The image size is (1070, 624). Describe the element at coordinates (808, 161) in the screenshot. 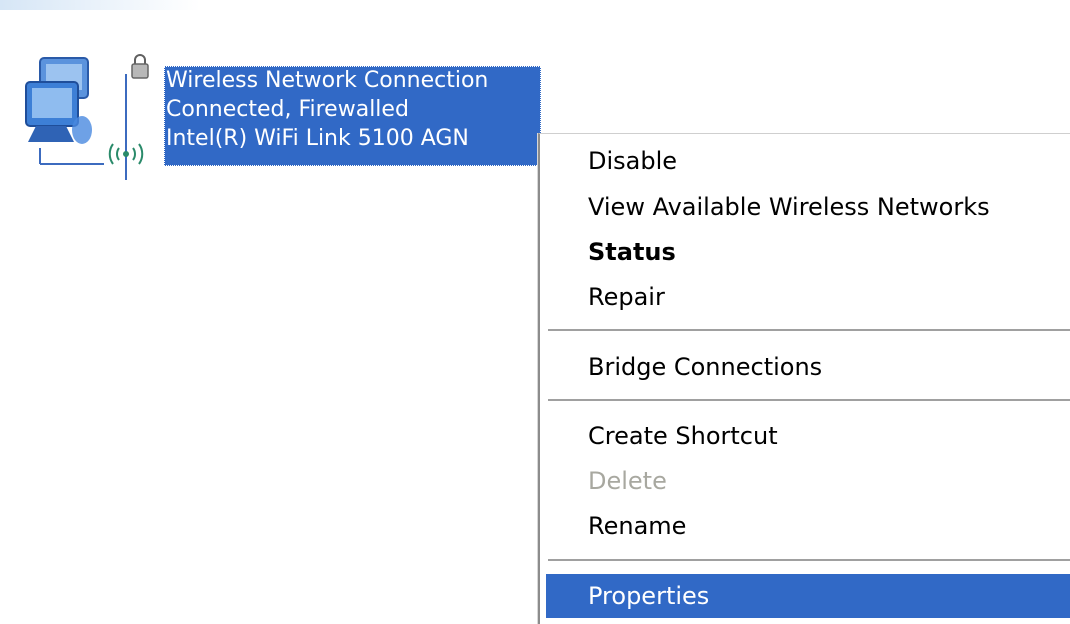

I see `menu-item-disable: Disable` at that location.